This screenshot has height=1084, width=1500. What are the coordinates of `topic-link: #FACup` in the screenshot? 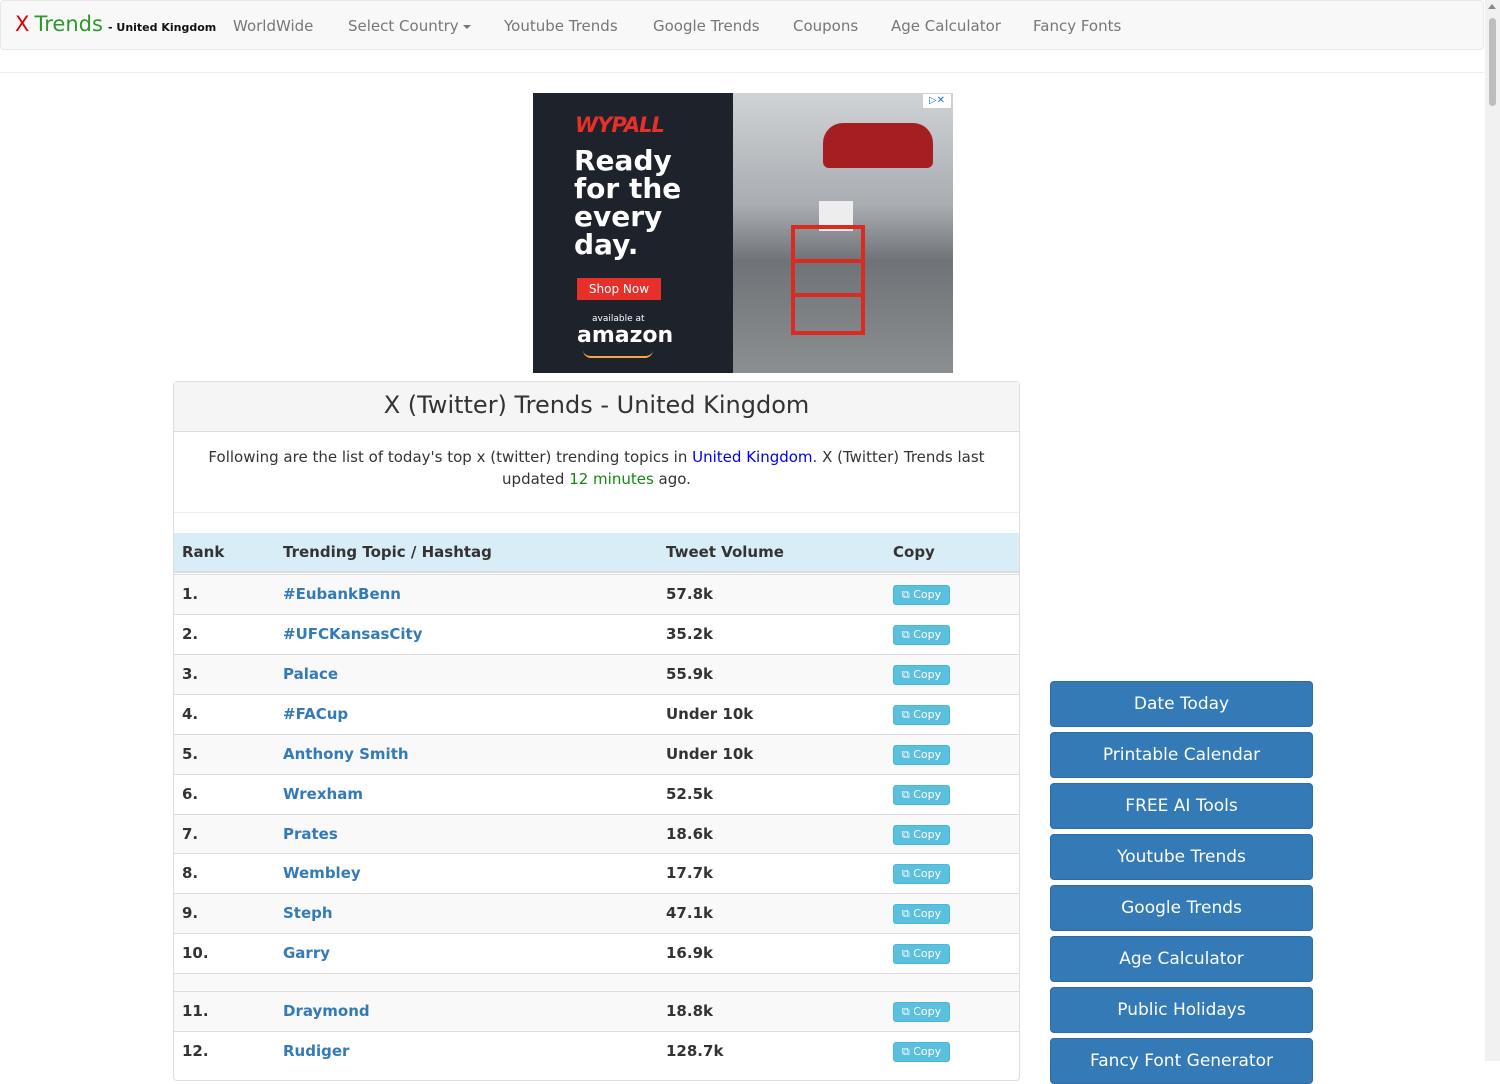 It's located at (315, 714).